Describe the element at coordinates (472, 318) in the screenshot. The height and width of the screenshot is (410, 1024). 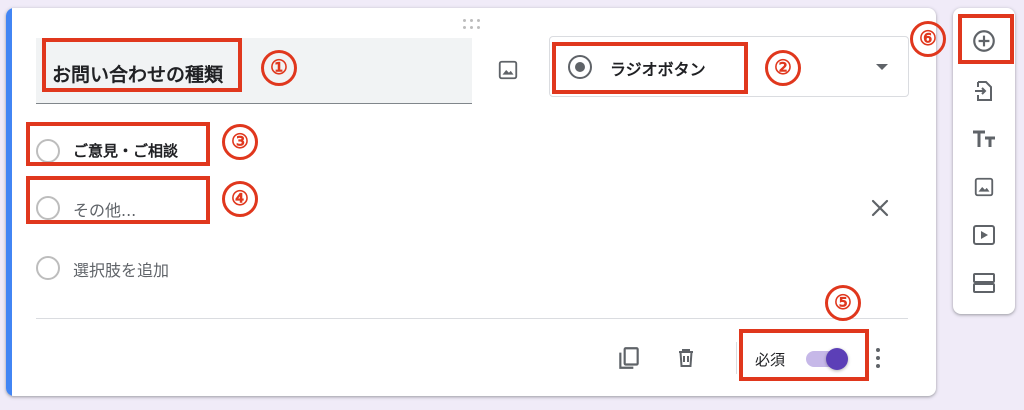
I see `footer-divider` at that location.